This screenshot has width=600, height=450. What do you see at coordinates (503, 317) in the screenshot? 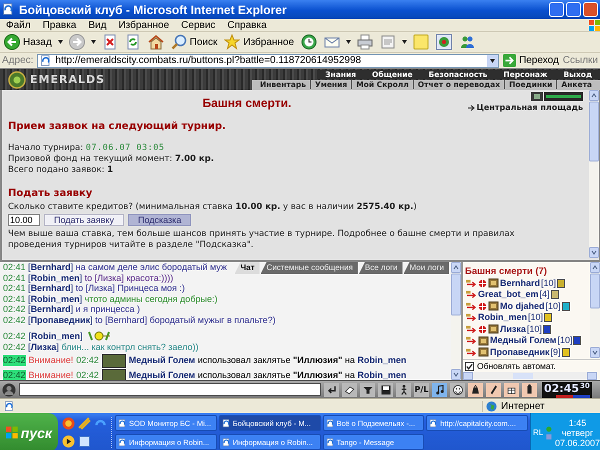
I see `user-name-link: Robin_men` at bounding box center [503, 317].